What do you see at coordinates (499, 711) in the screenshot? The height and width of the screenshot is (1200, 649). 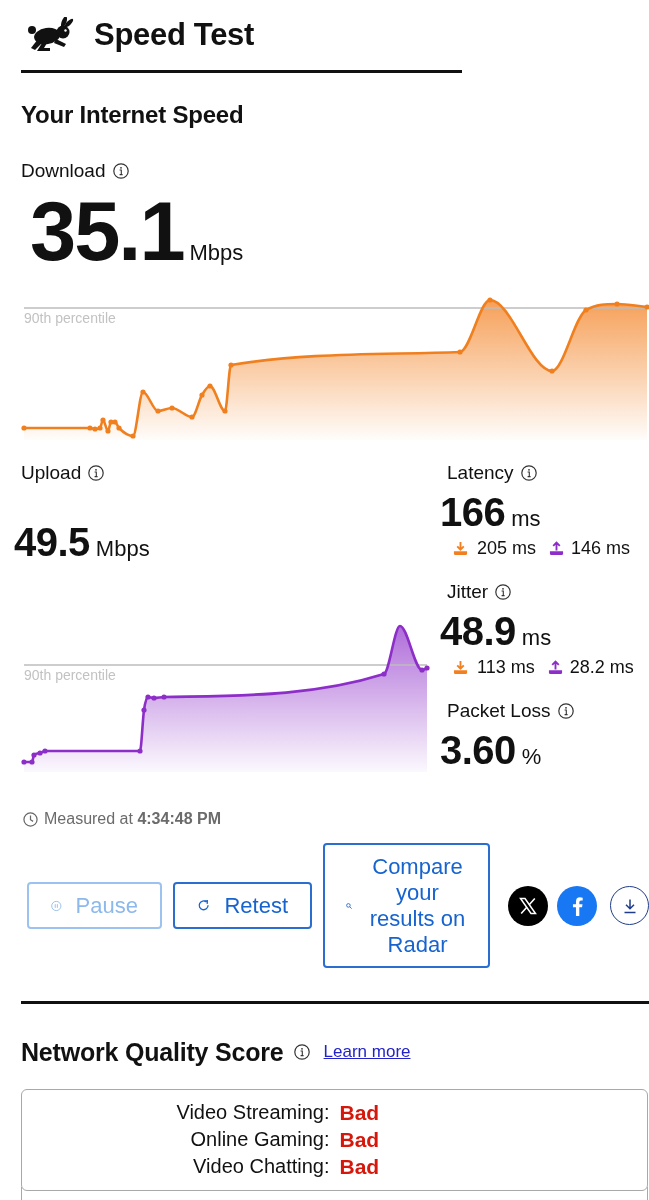 I see `metric-label: Packet Loss` at bounding box center [499, 711].